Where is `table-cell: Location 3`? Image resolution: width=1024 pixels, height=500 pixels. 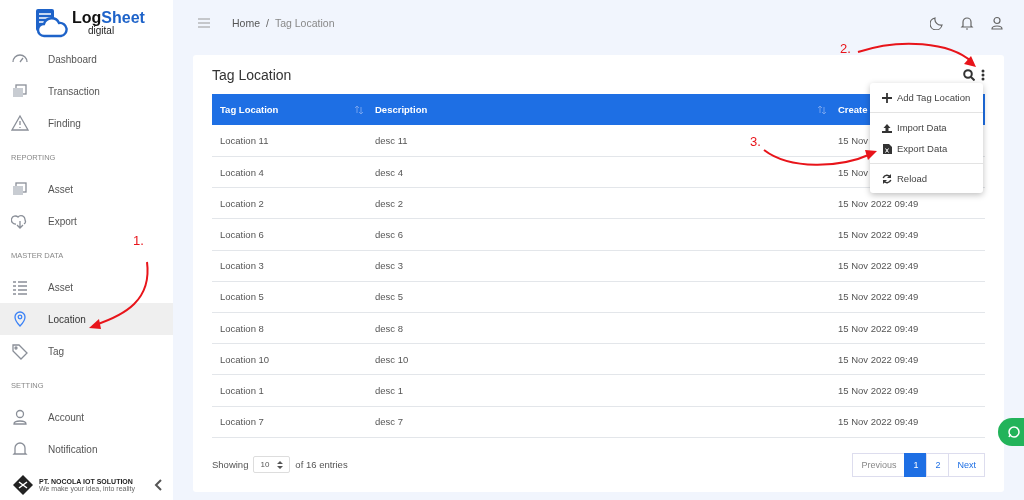 table-cell: Location 3 is located at coordinates (242, 266).